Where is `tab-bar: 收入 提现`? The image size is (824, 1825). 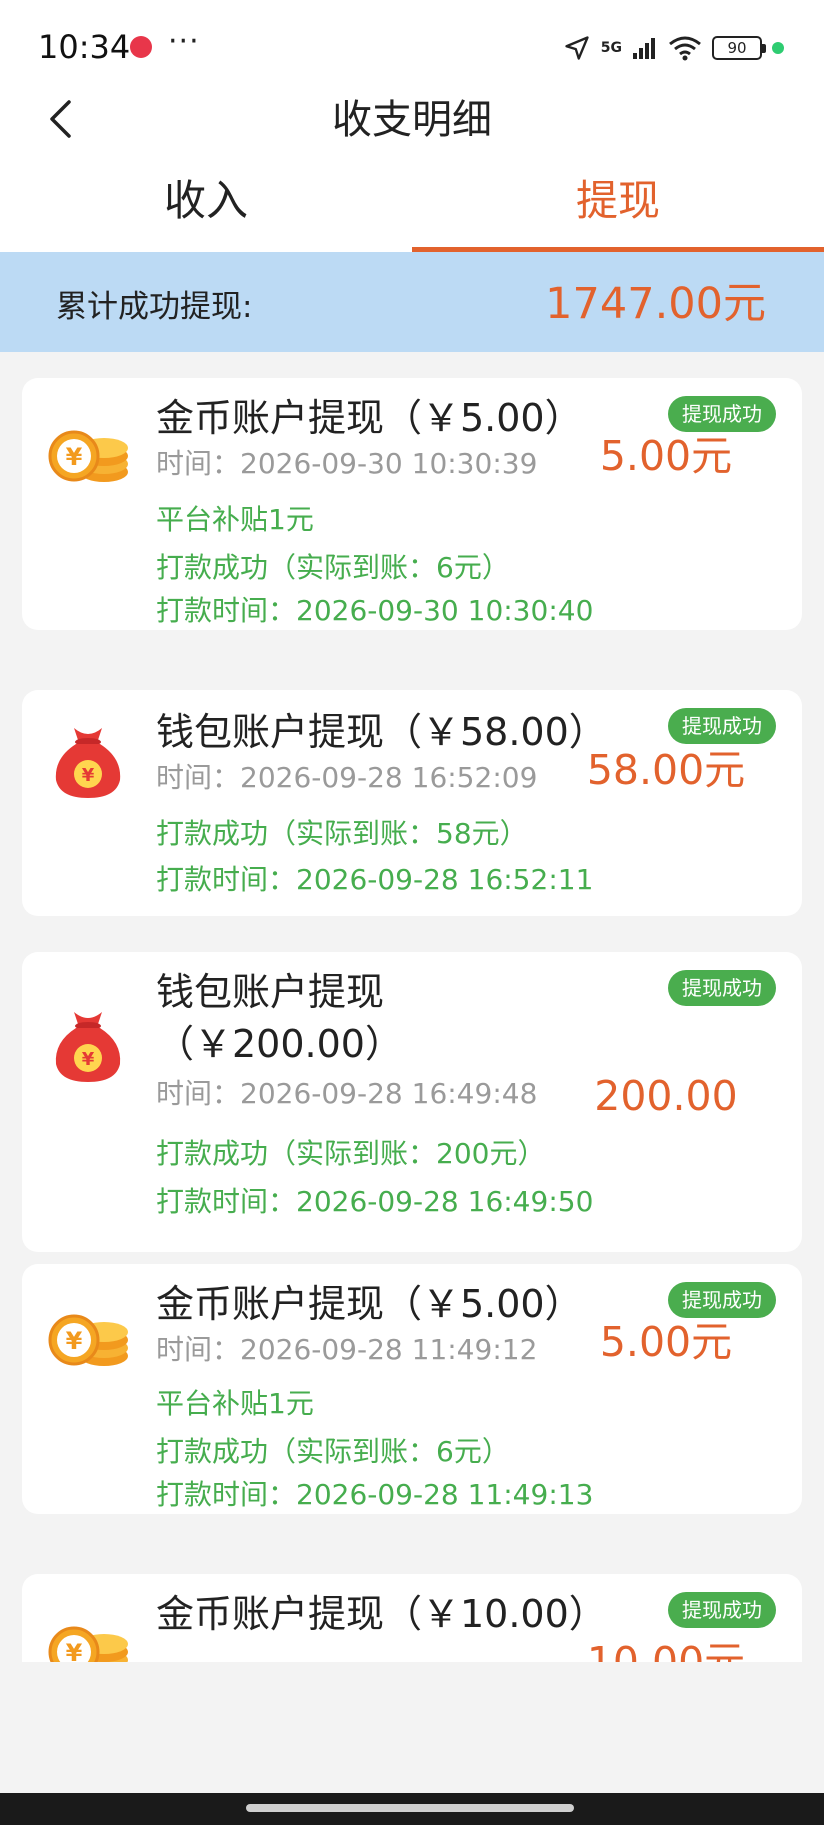
tab-bar: 收入 提现 is located at coordinates (412, 206).